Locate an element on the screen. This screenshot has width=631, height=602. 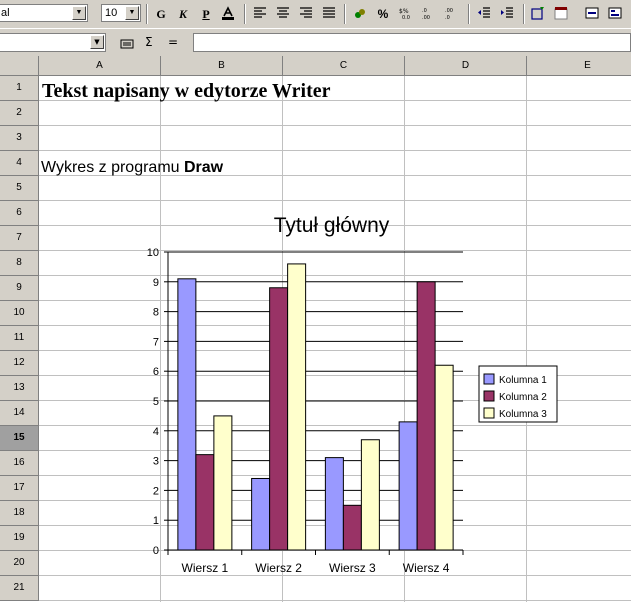
chart-y-tick-label: 0 is located at coordinates (156, 551).